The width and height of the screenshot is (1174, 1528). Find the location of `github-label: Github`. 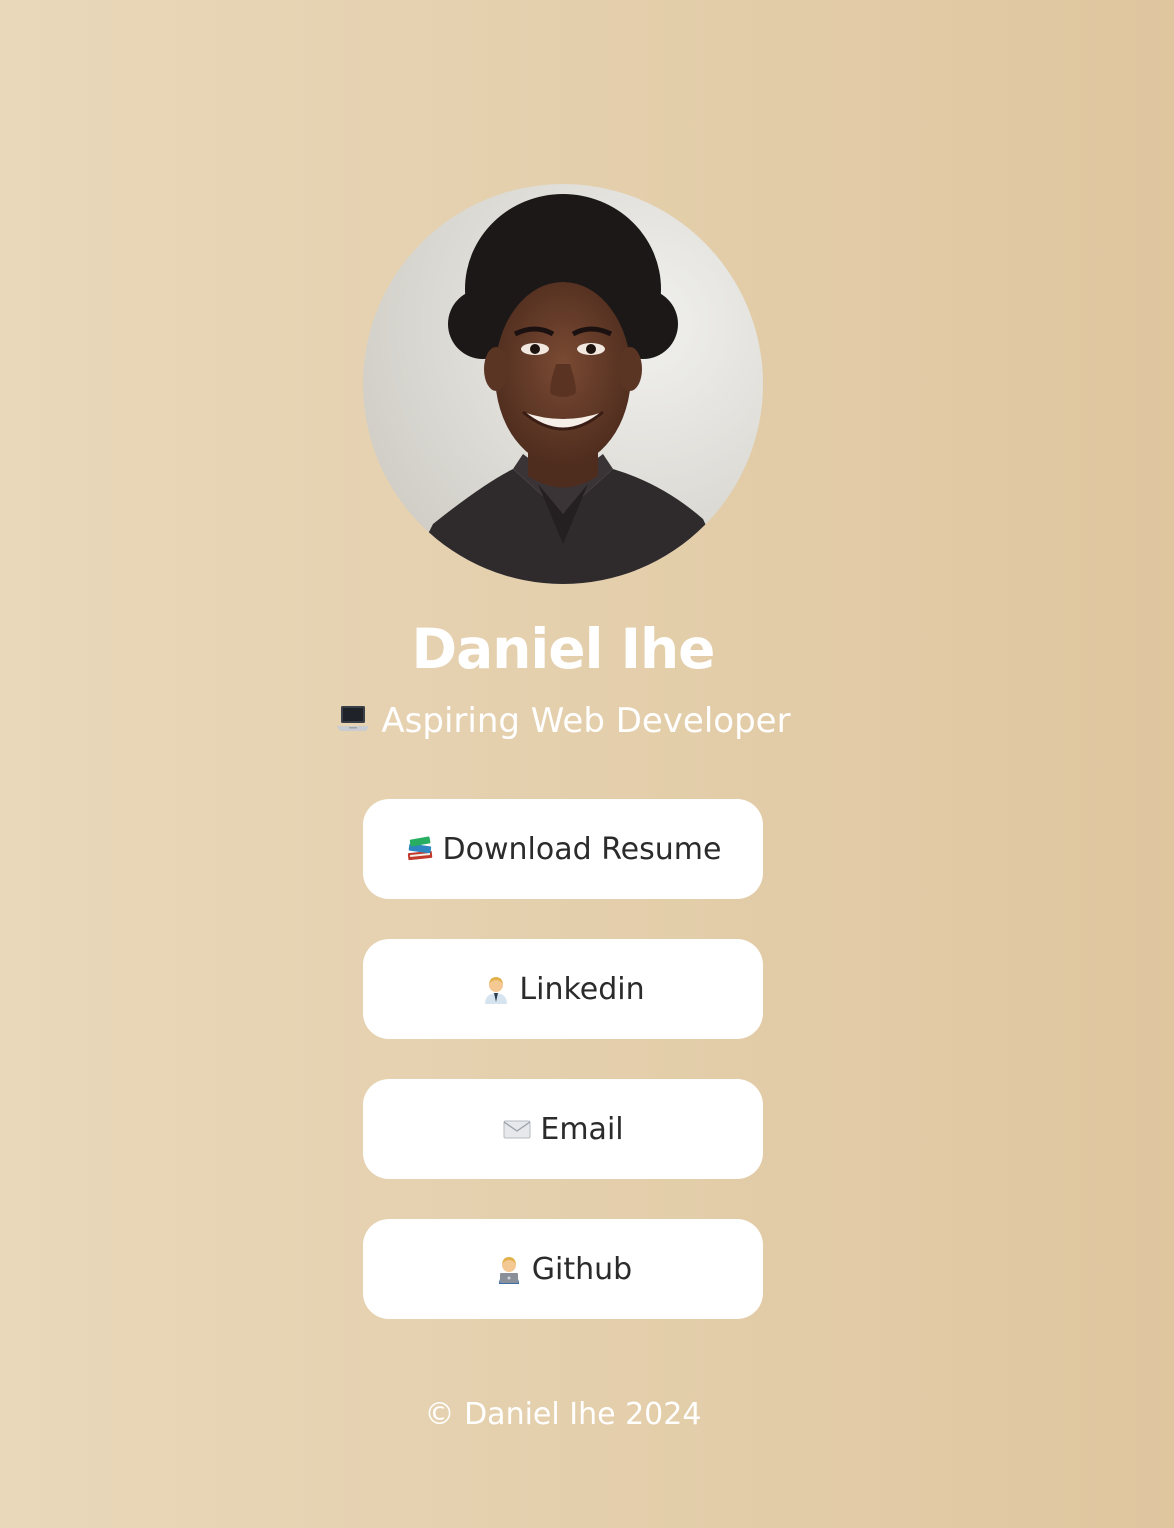

github-label: Github is located at coordinates (582, 1269).